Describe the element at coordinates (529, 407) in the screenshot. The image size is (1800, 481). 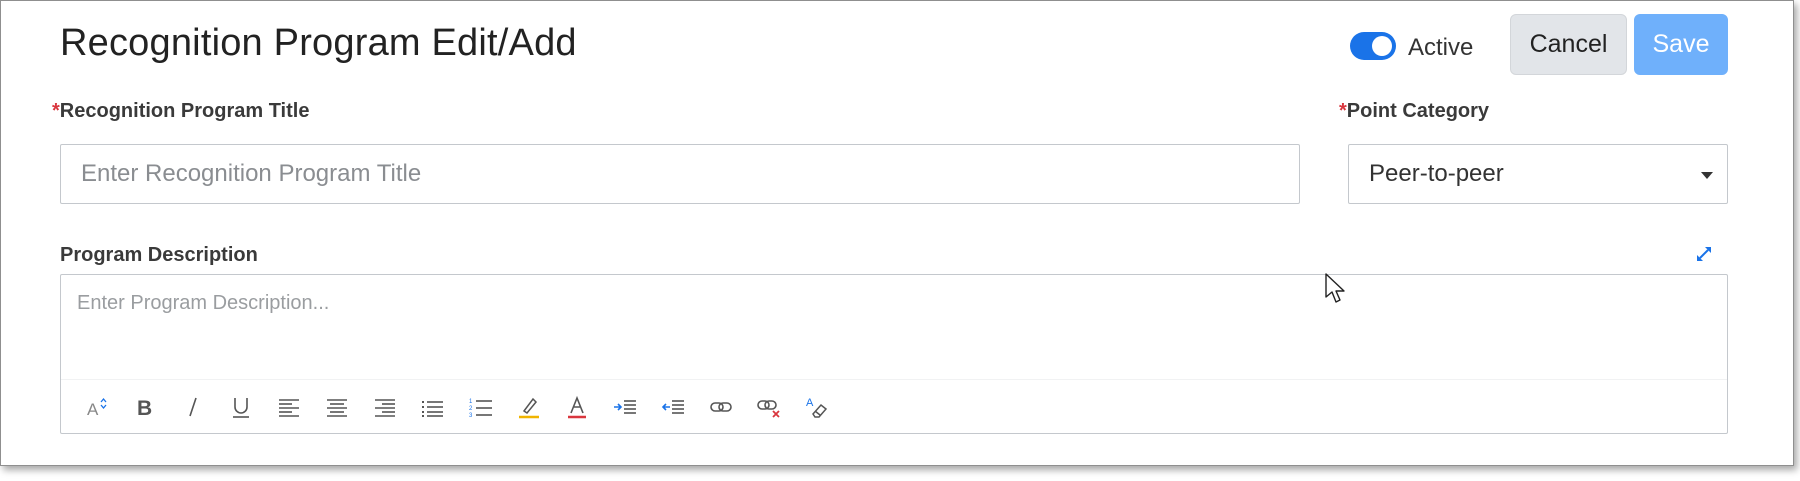
I see `highlight-color-icon` at that location.